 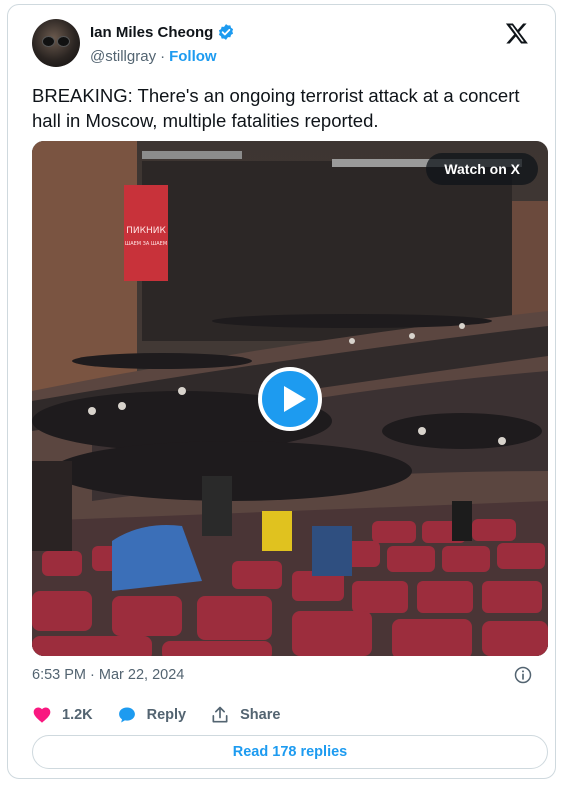 I want to click on reply-button: Reply, so click(x=152, y=715).